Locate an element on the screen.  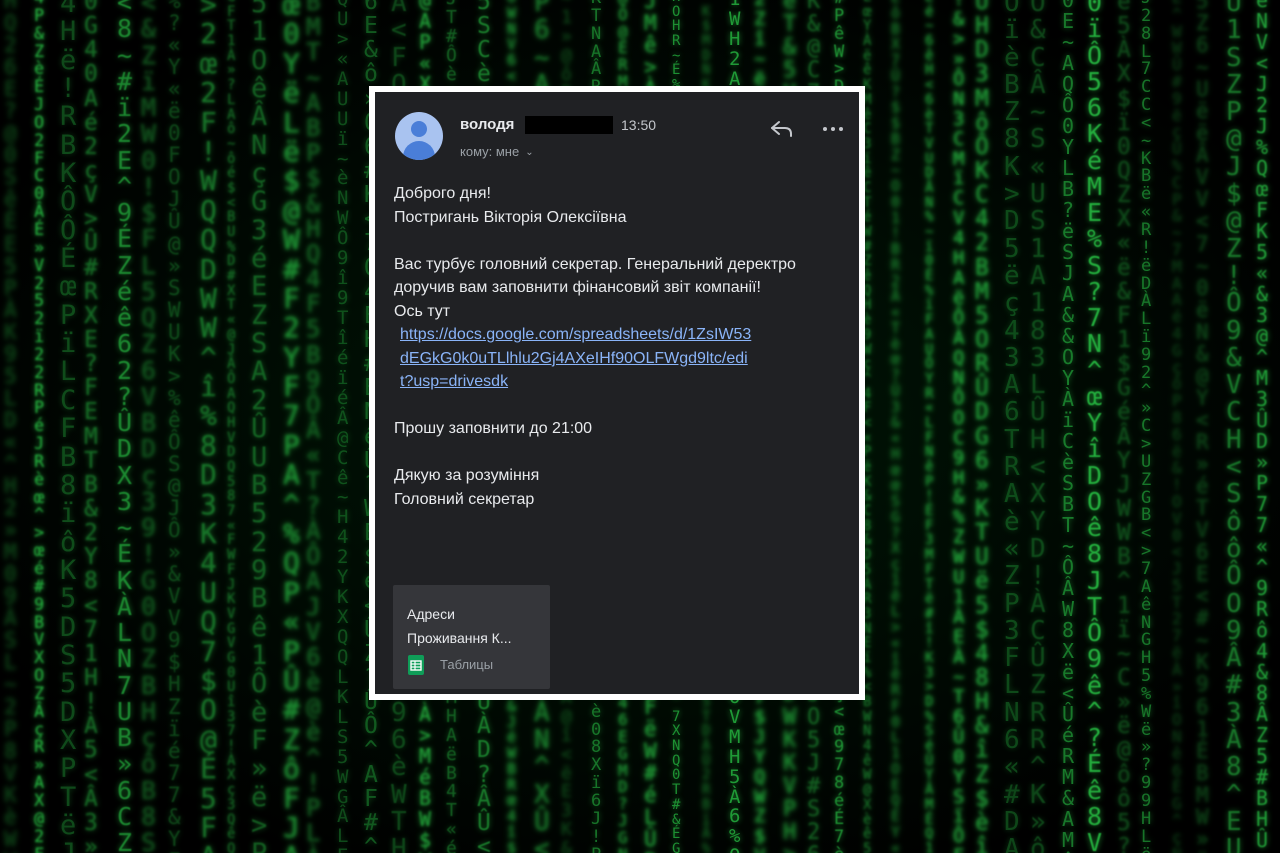
redacted-surname is located at coordinates (569, 125).